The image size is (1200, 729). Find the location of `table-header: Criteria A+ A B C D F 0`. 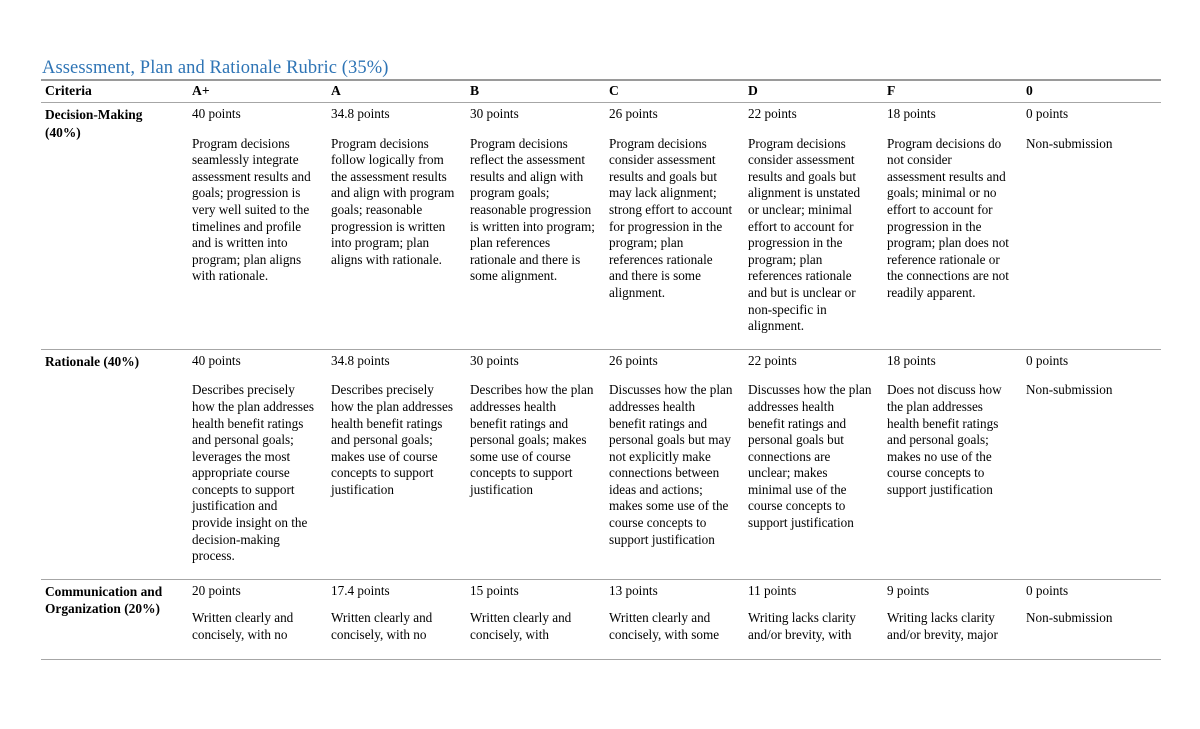

table-header: Criteria A+ A B C D F 0 is located at coordinates (601, 91).